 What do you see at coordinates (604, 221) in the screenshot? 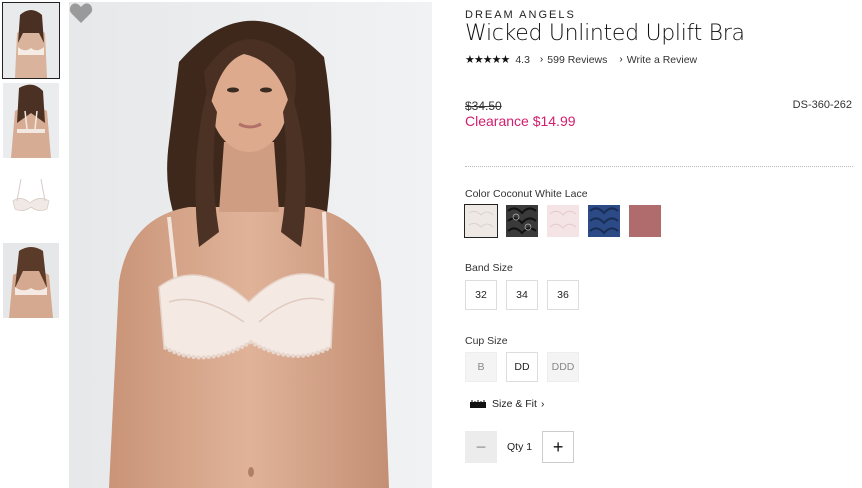
I see `swatch-navy-lace` at bounding box center [604, 221].